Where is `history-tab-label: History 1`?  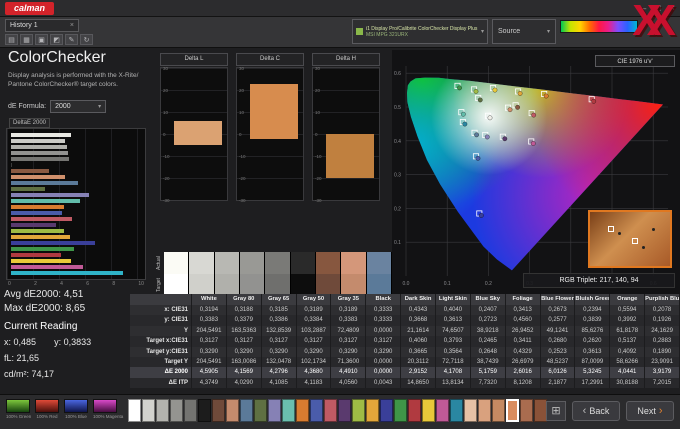
history-tab-label: History 1 is located at coordinates (24, 25).